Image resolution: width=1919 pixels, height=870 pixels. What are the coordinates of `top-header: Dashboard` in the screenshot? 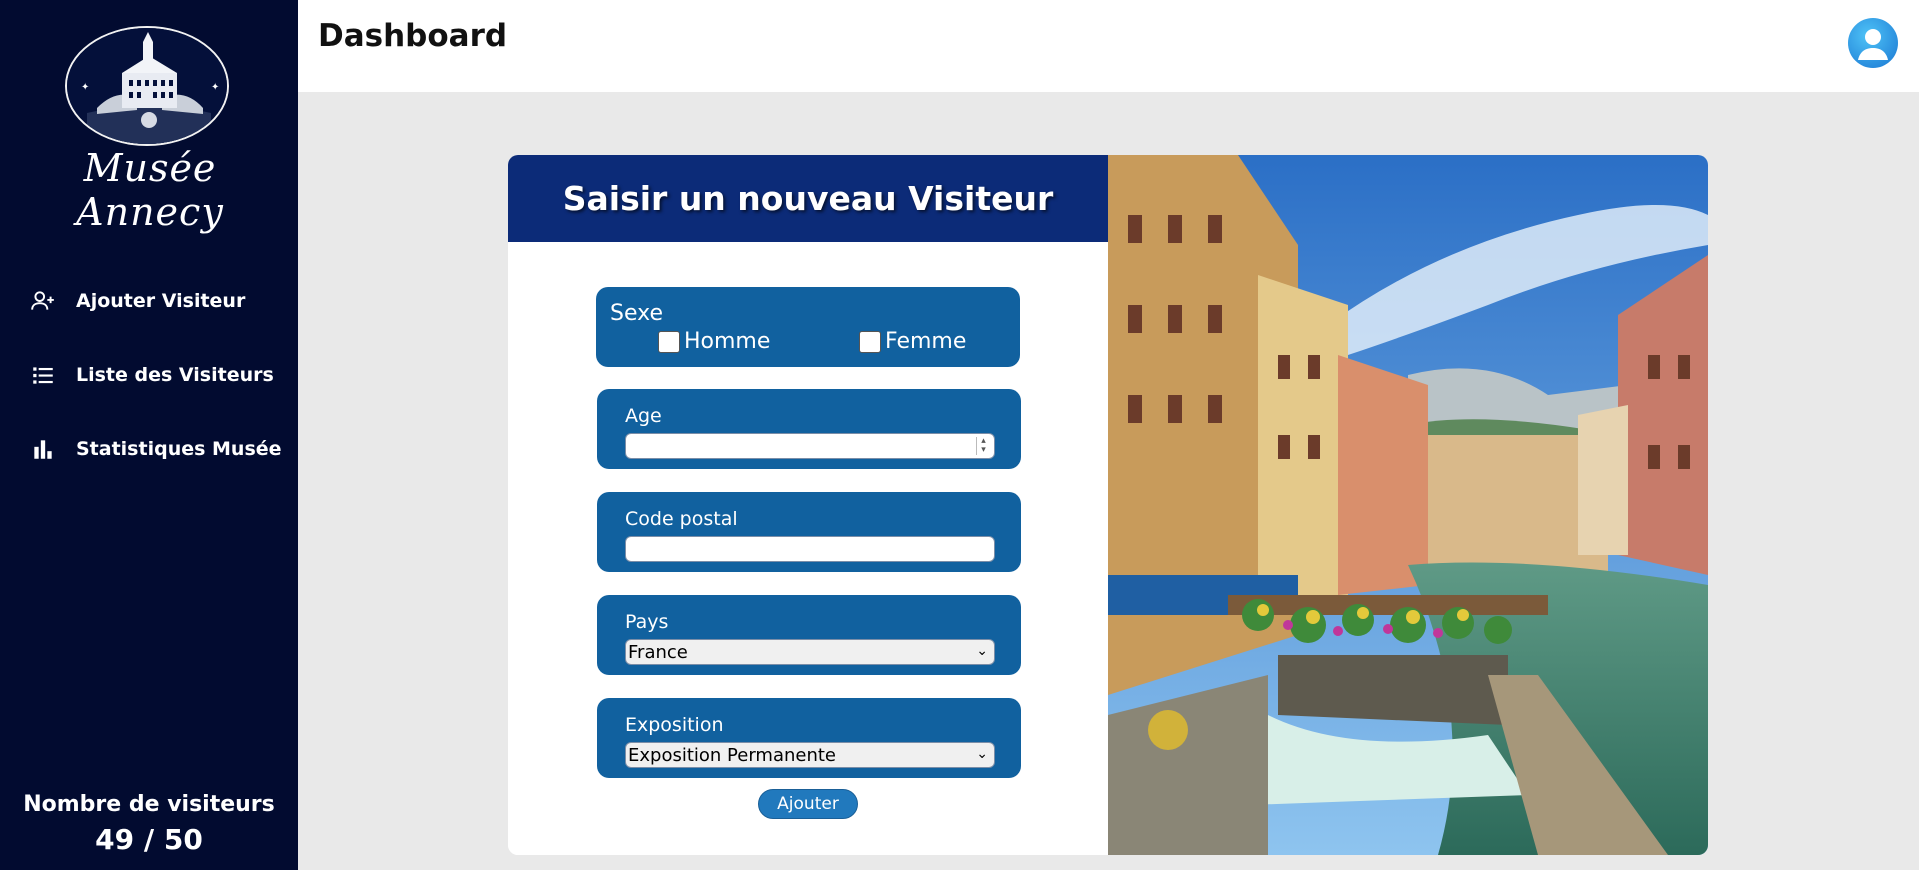 It's located at (1108, 46).